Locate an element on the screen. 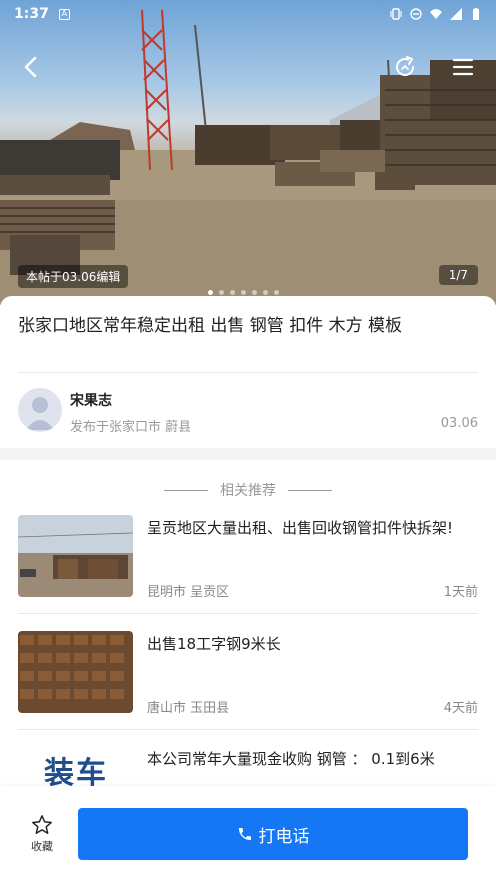 Image resolution: width=496 pixels, height=883 pixels. back-button is located at coordinates (31, 67).